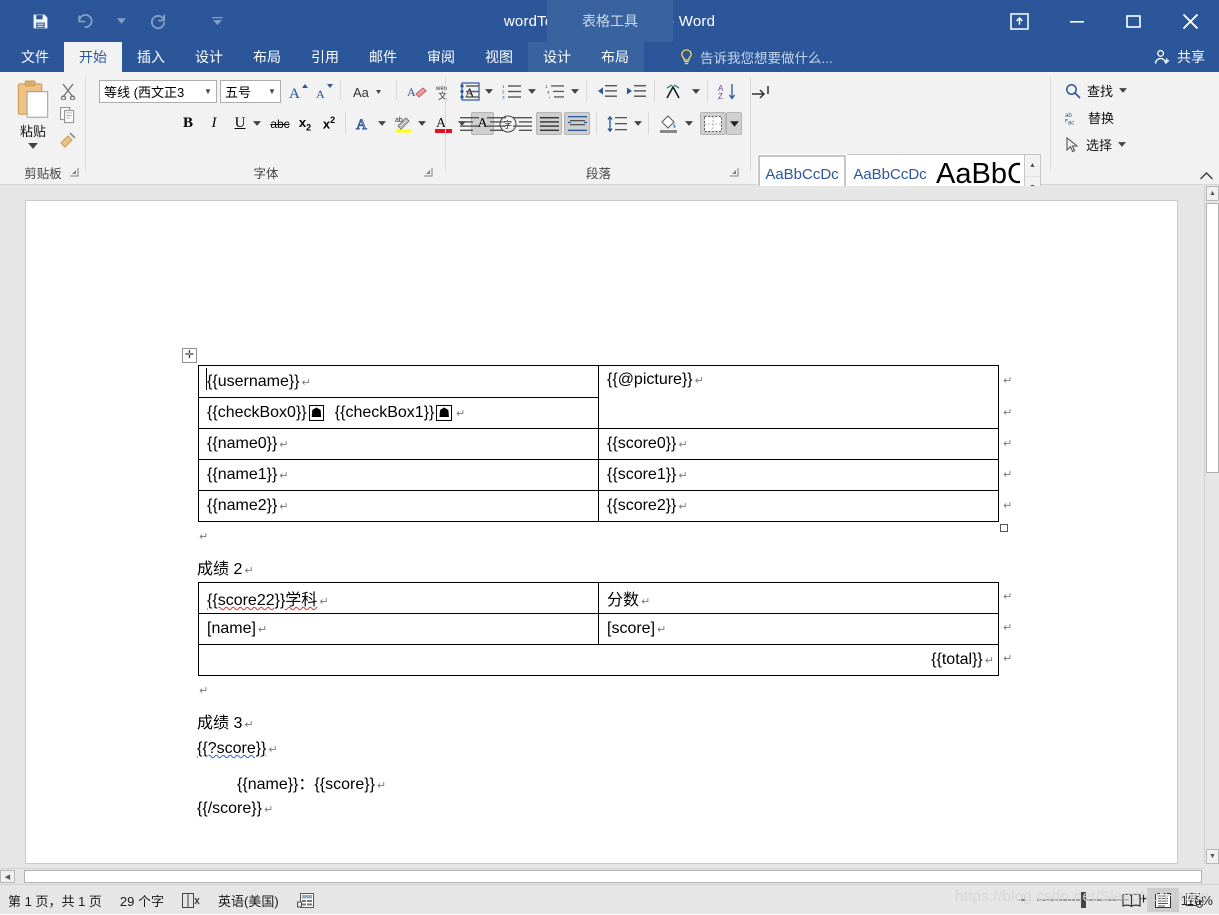 The width and height of the screenshot is (1219, 915). Describe the element at coordinates (84, 21) in the screenshot. I see `undo-icon` at that location.